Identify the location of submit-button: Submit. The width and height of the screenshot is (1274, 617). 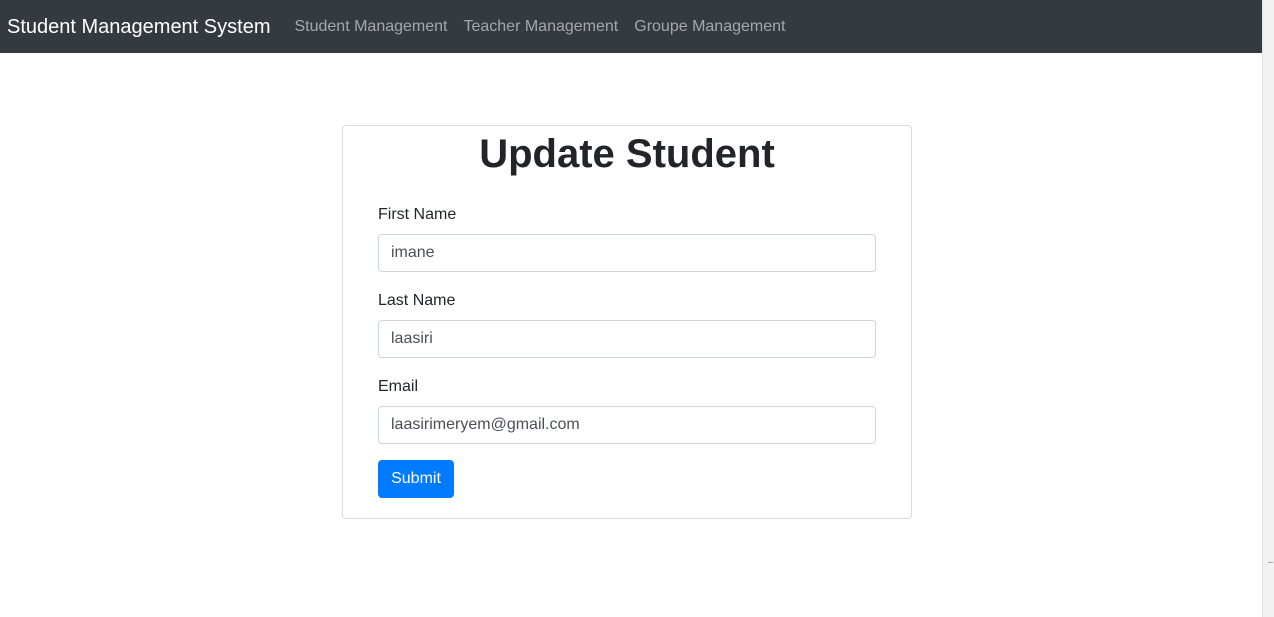
(416, 479).